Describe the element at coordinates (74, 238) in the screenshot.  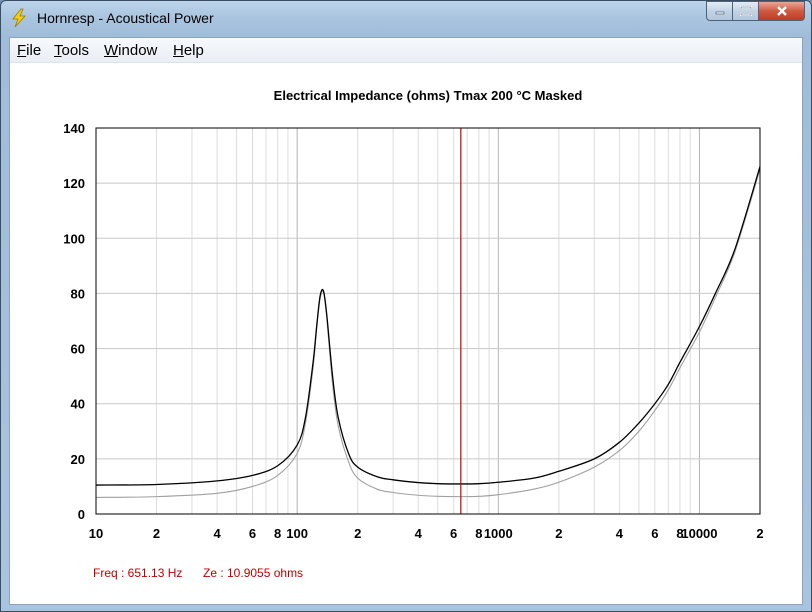
I see `y-tick-label: 100` at that location.